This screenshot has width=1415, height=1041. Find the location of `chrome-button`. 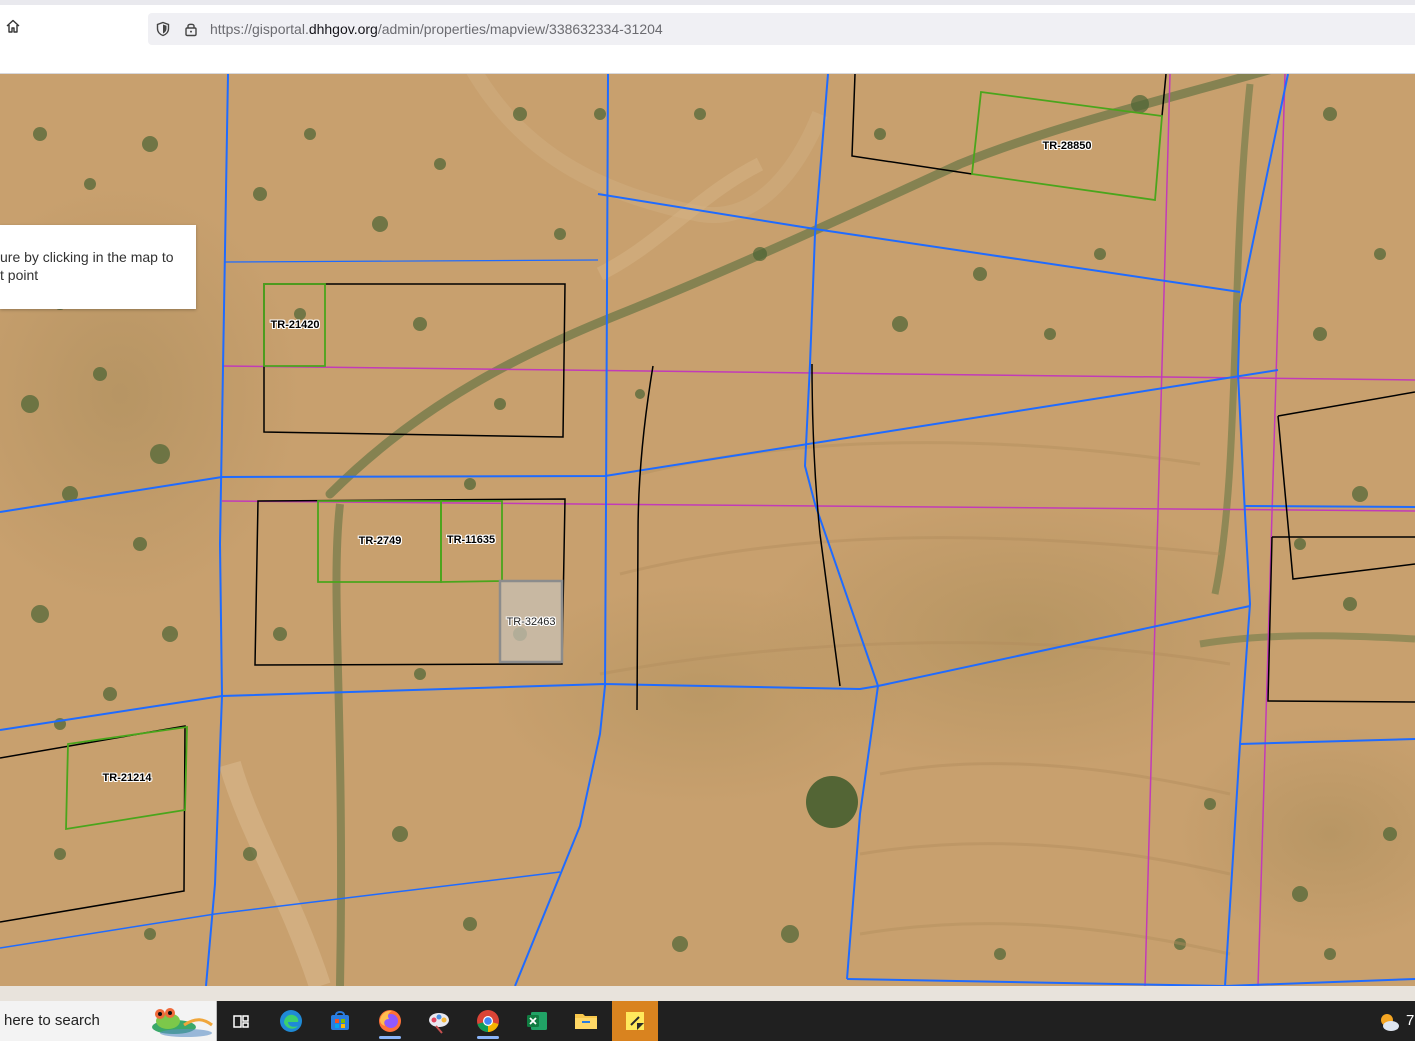

chrome-button is located at coordinates (488, 1021).